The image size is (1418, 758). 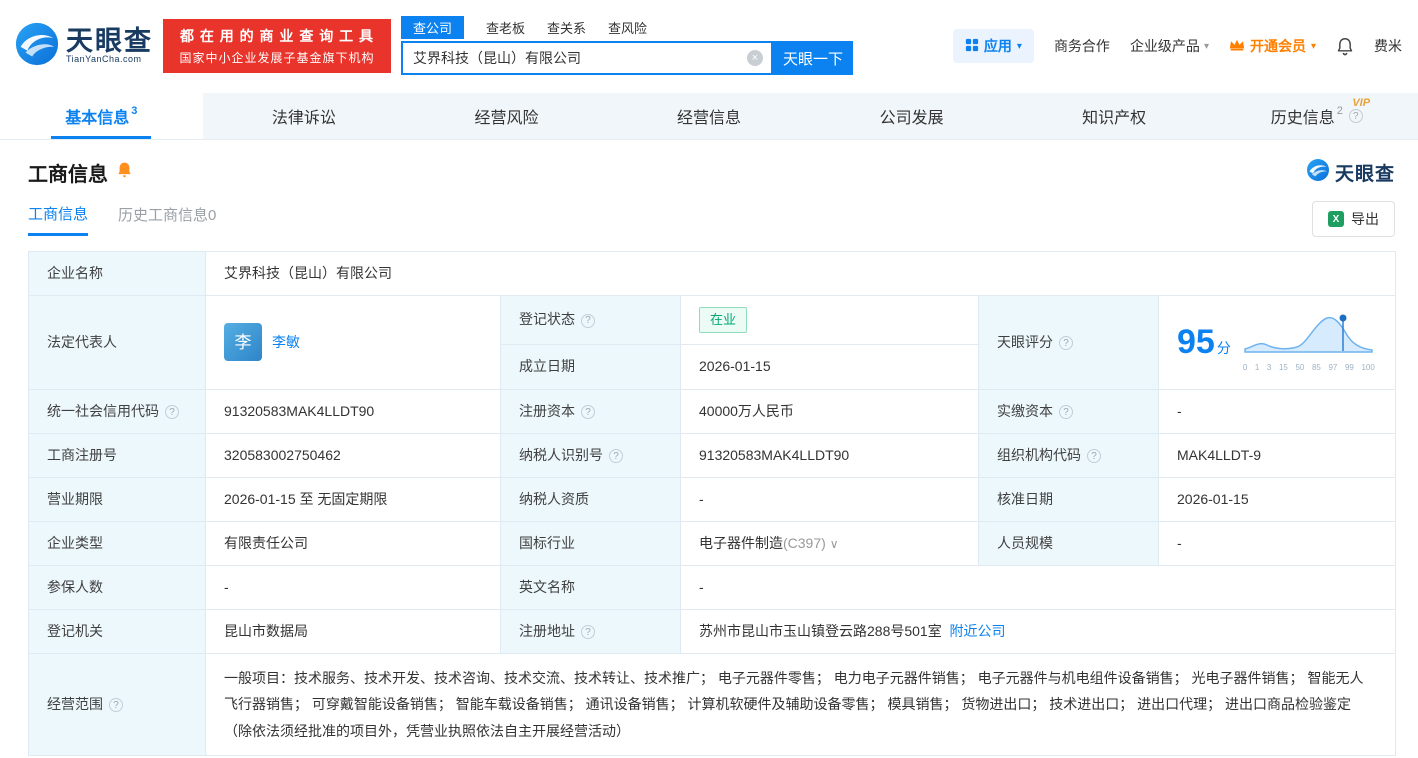 I want to click on business-cooperation-link: 商务合作, so click(x=1082, y=46).